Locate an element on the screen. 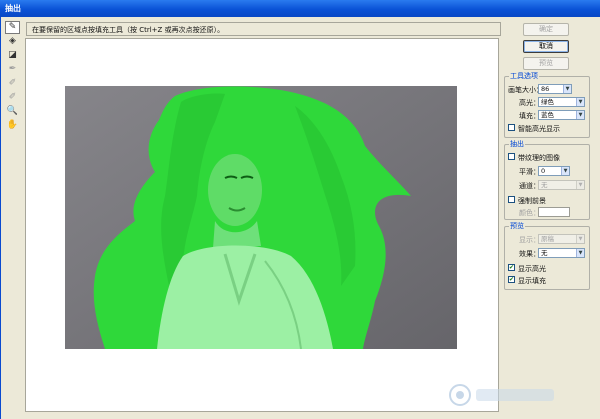  effect-dropdown-icon: ▼ is located at coordinates (580, 253).